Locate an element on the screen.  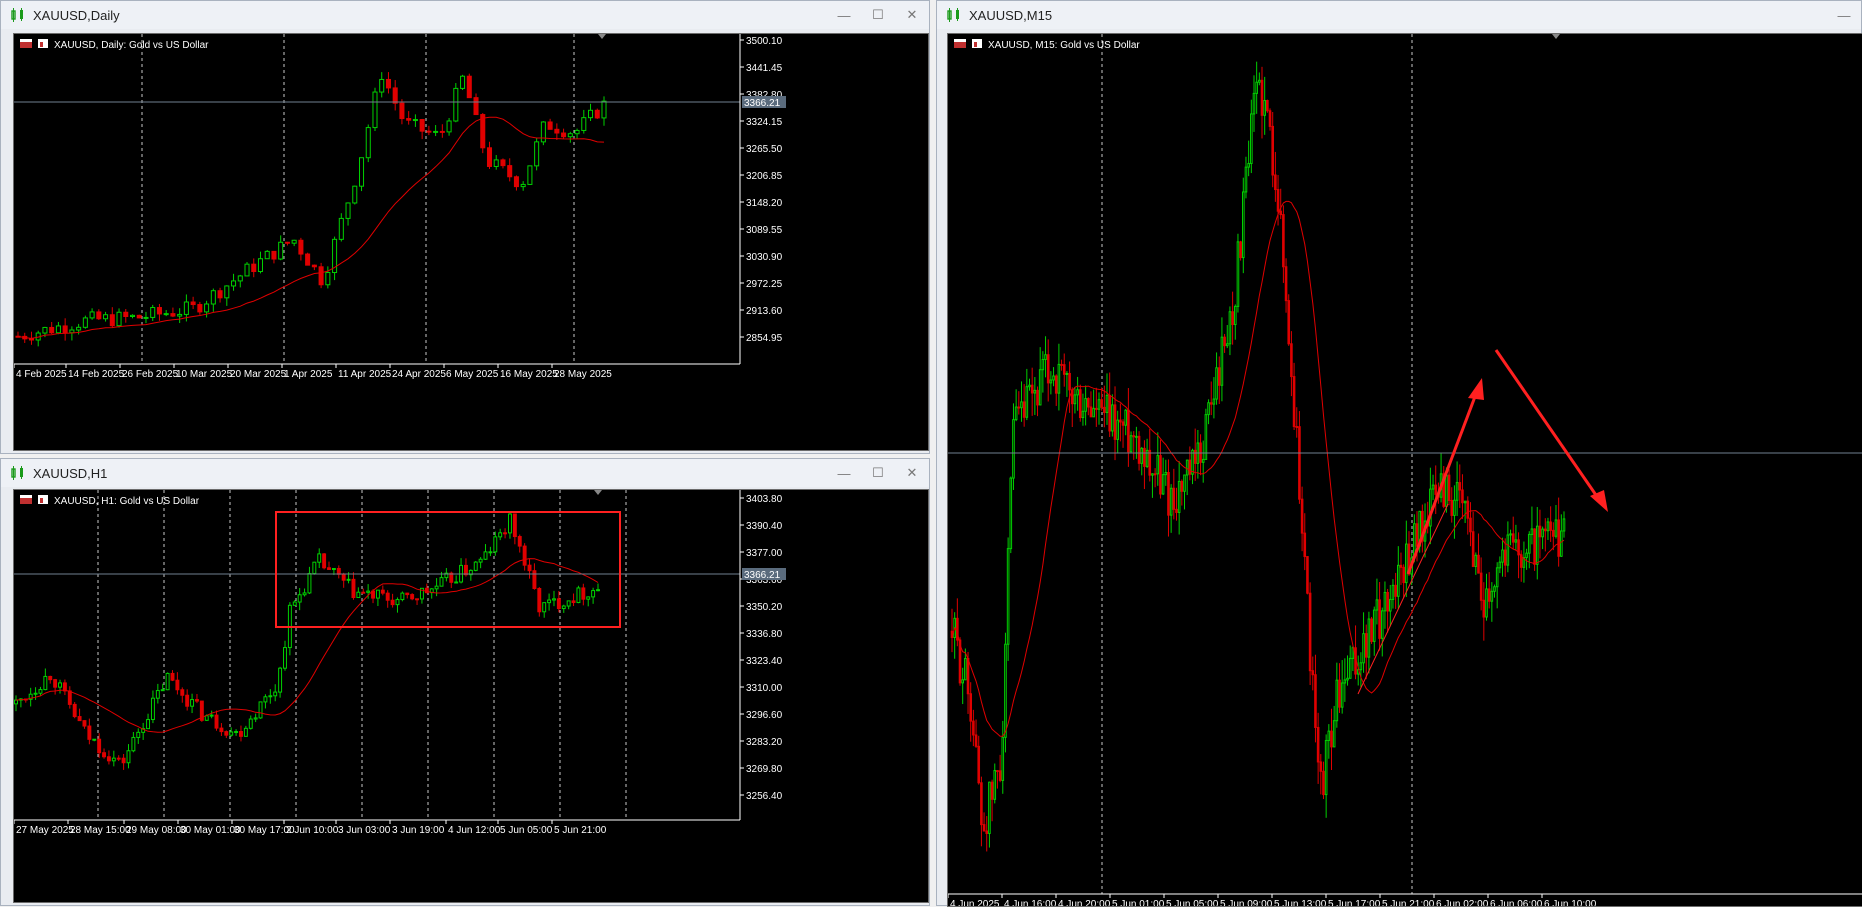
flag-icon-stripe is located at coordinates (26, 40).